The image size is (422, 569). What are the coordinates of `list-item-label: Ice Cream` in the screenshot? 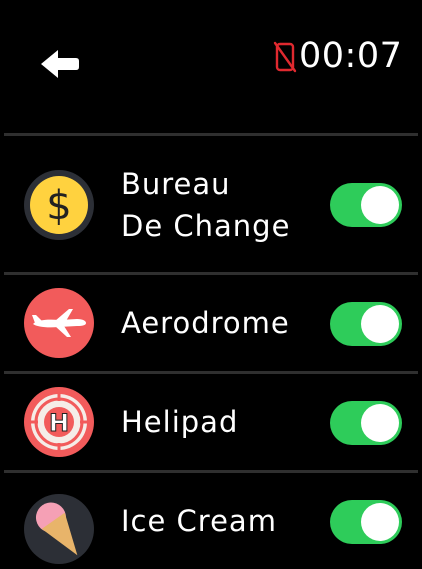 It's located at (199, 521).